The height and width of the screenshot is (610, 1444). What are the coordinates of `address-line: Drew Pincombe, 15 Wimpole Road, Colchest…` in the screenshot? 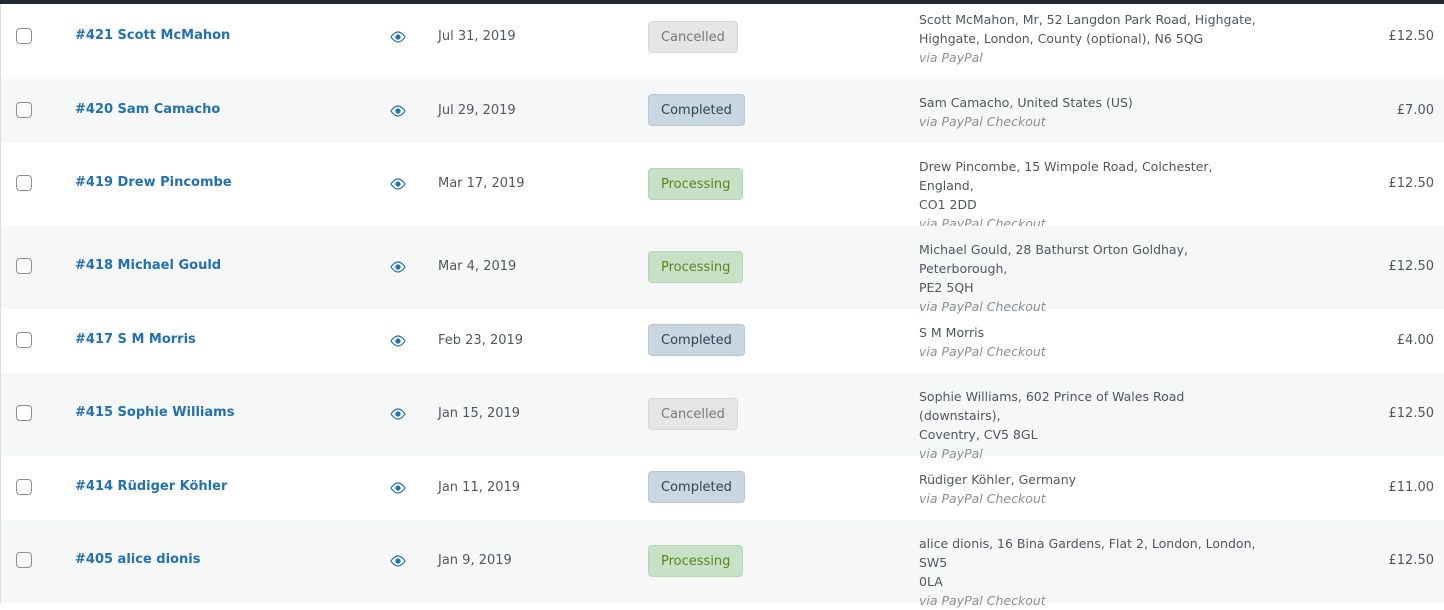 It's located at (1066, 176).